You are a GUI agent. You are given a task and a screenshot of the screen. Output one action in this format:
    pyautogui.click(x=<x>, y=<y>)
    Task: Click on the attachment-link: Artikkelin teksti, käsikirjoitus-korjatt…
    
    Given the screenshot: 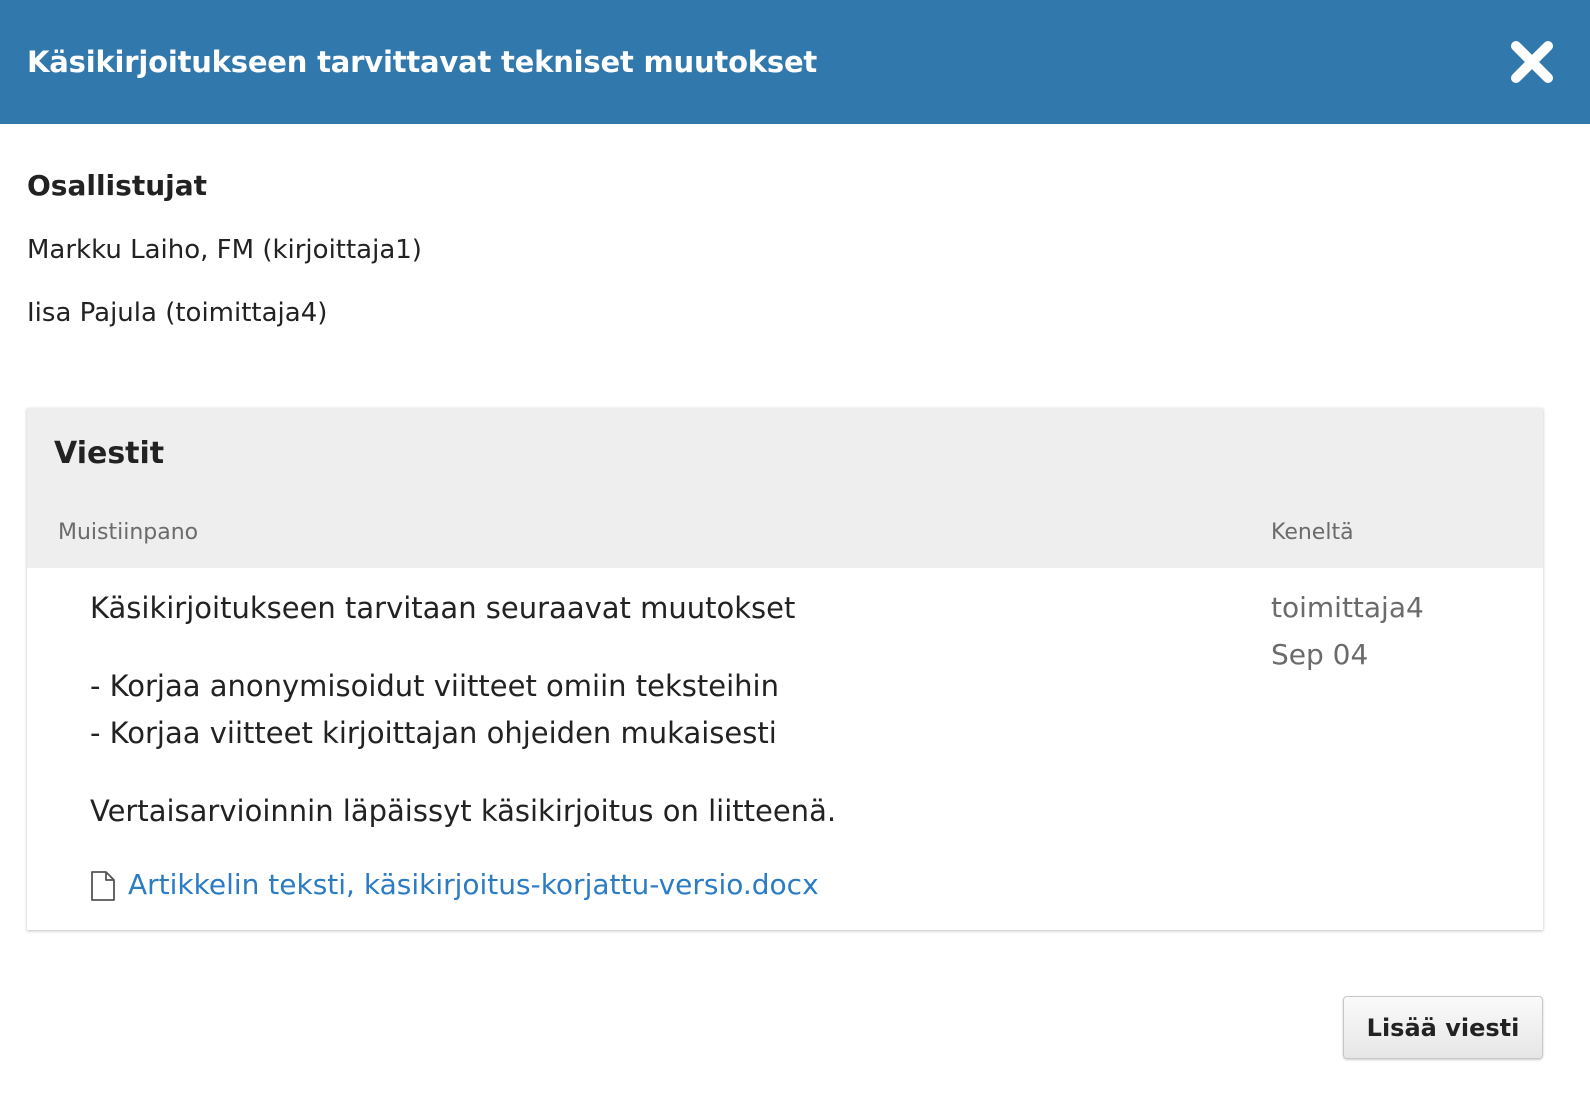 What is the action you would take?
    pyautogui.click(x=473, y=884)
    